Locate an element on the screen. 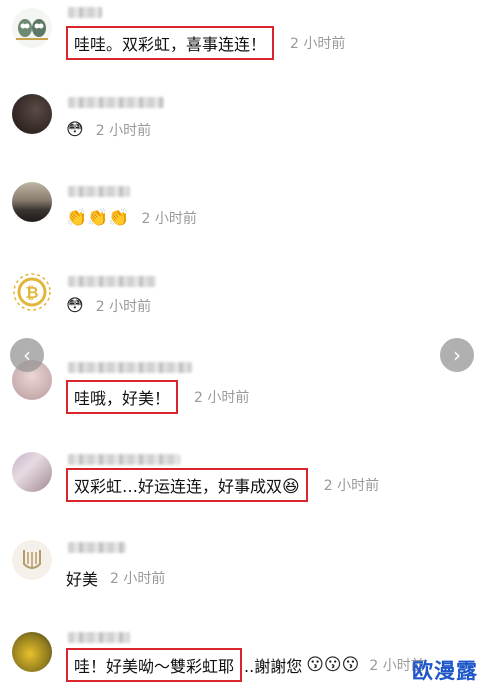 The height and width of the screenshot is (689, 484). kissing-face-emoji: 😗😗😗 is located at coordinates (333, 664).